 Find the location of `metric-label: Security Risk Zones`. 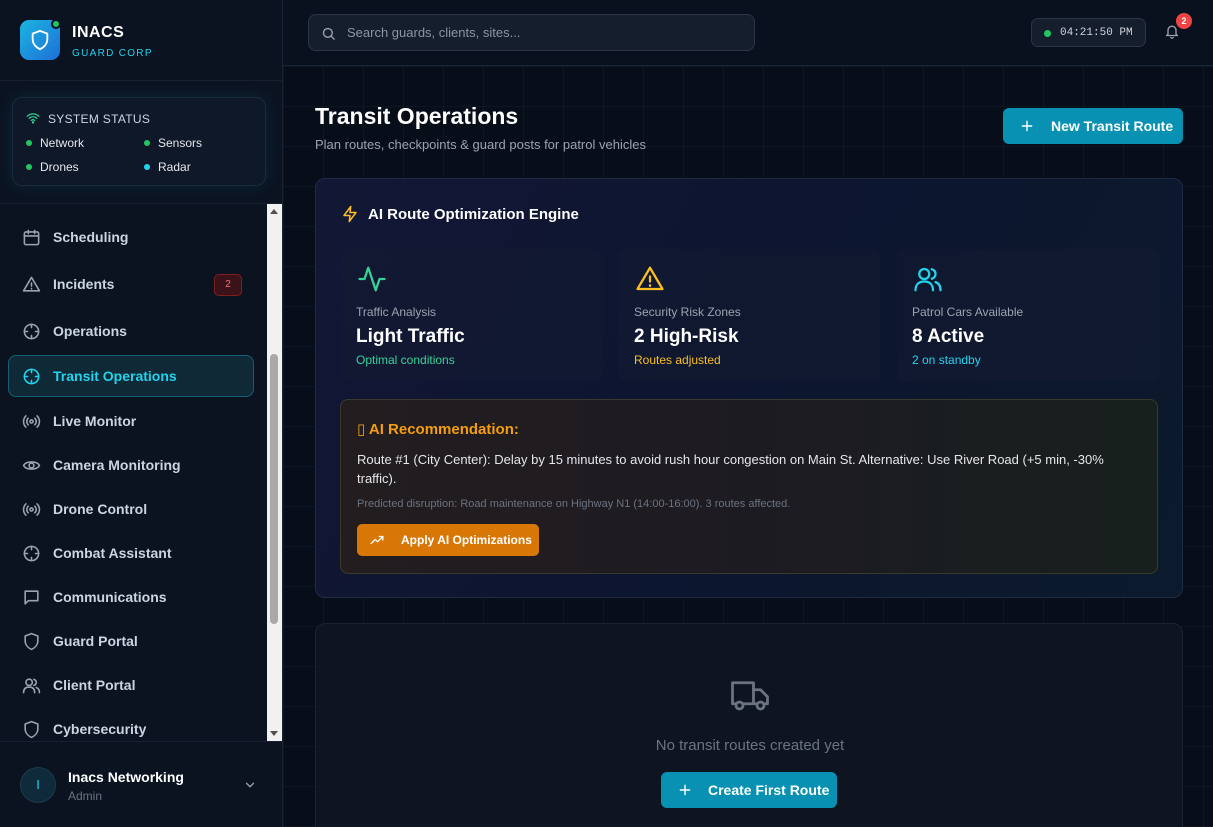

metric-label: Security Risk Zones is located at coordinates (687, 312).